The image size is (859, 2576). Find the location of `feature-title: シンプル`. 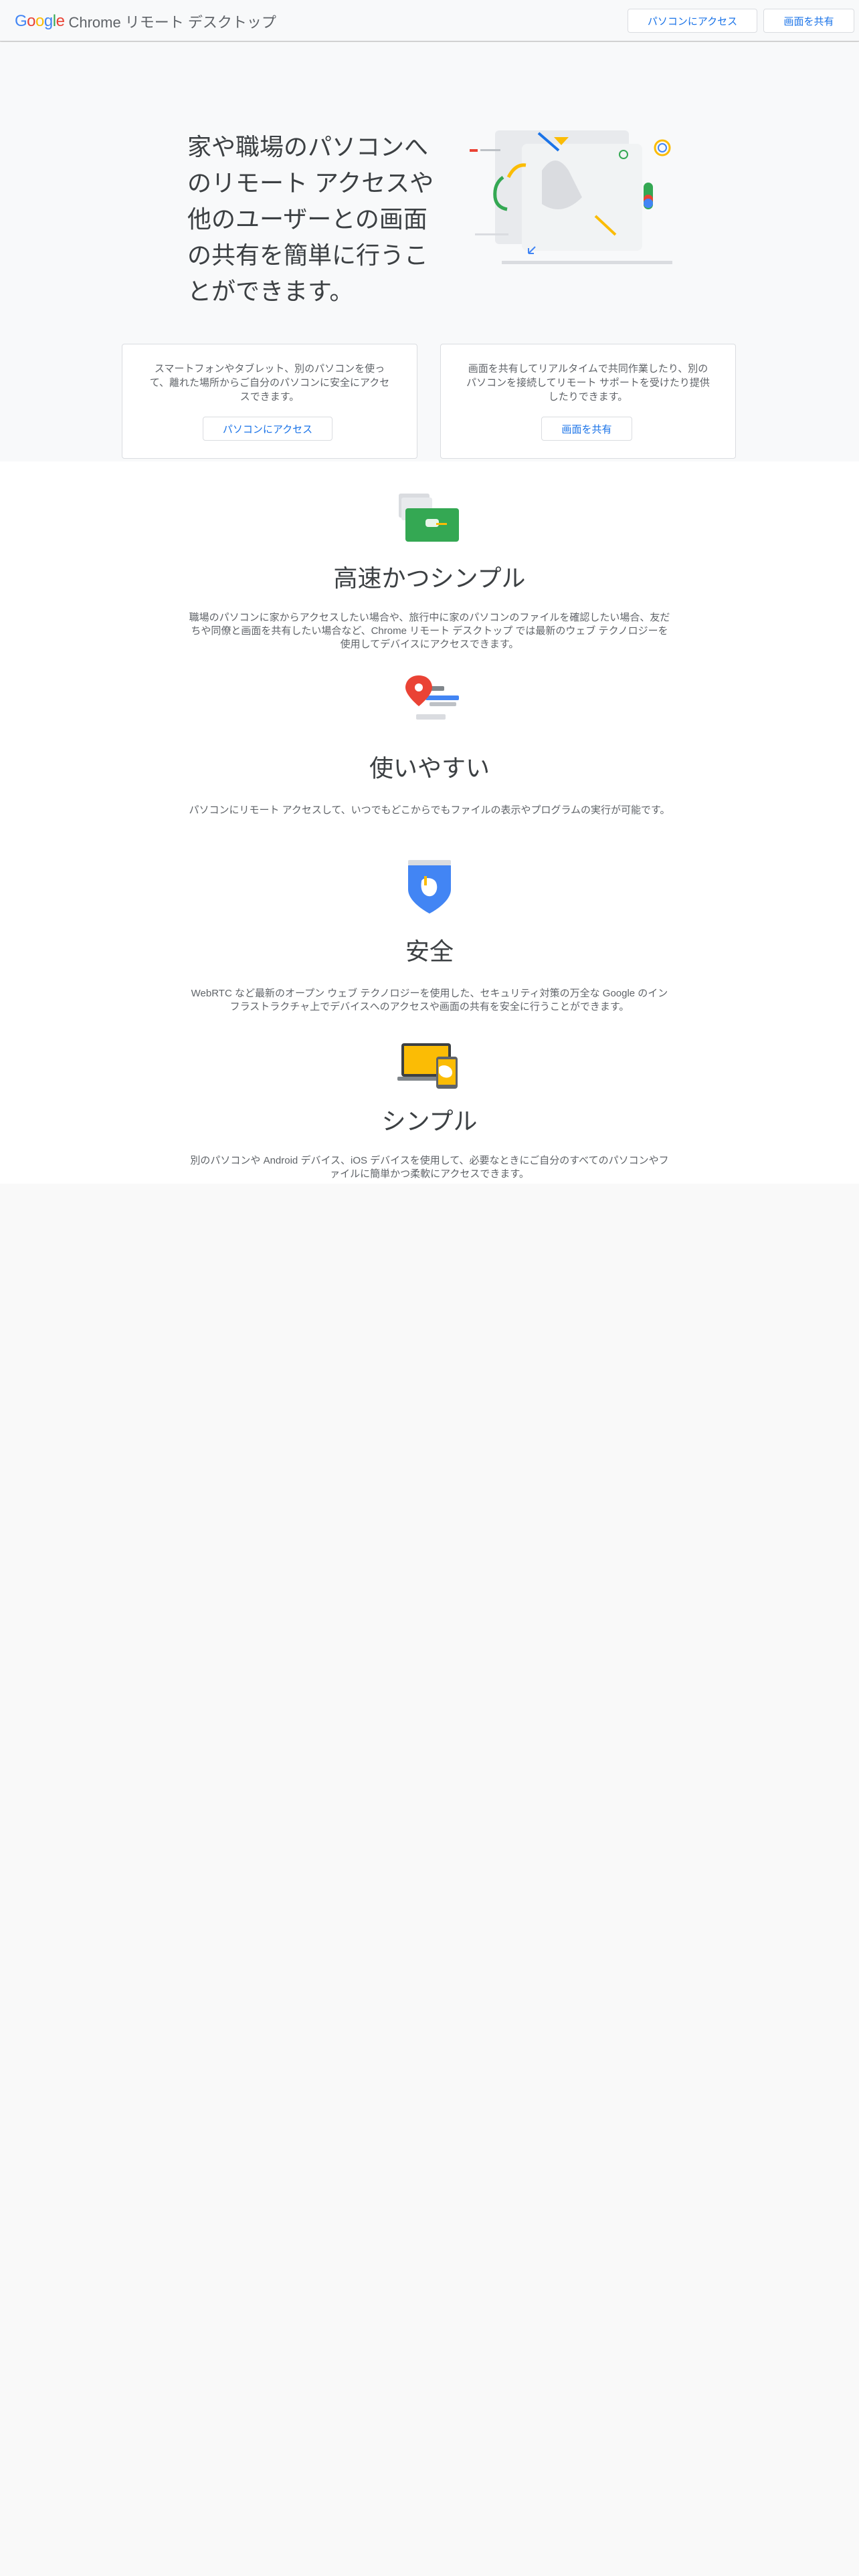

feature-title: シンプル is located at coordinates (429, 1121).